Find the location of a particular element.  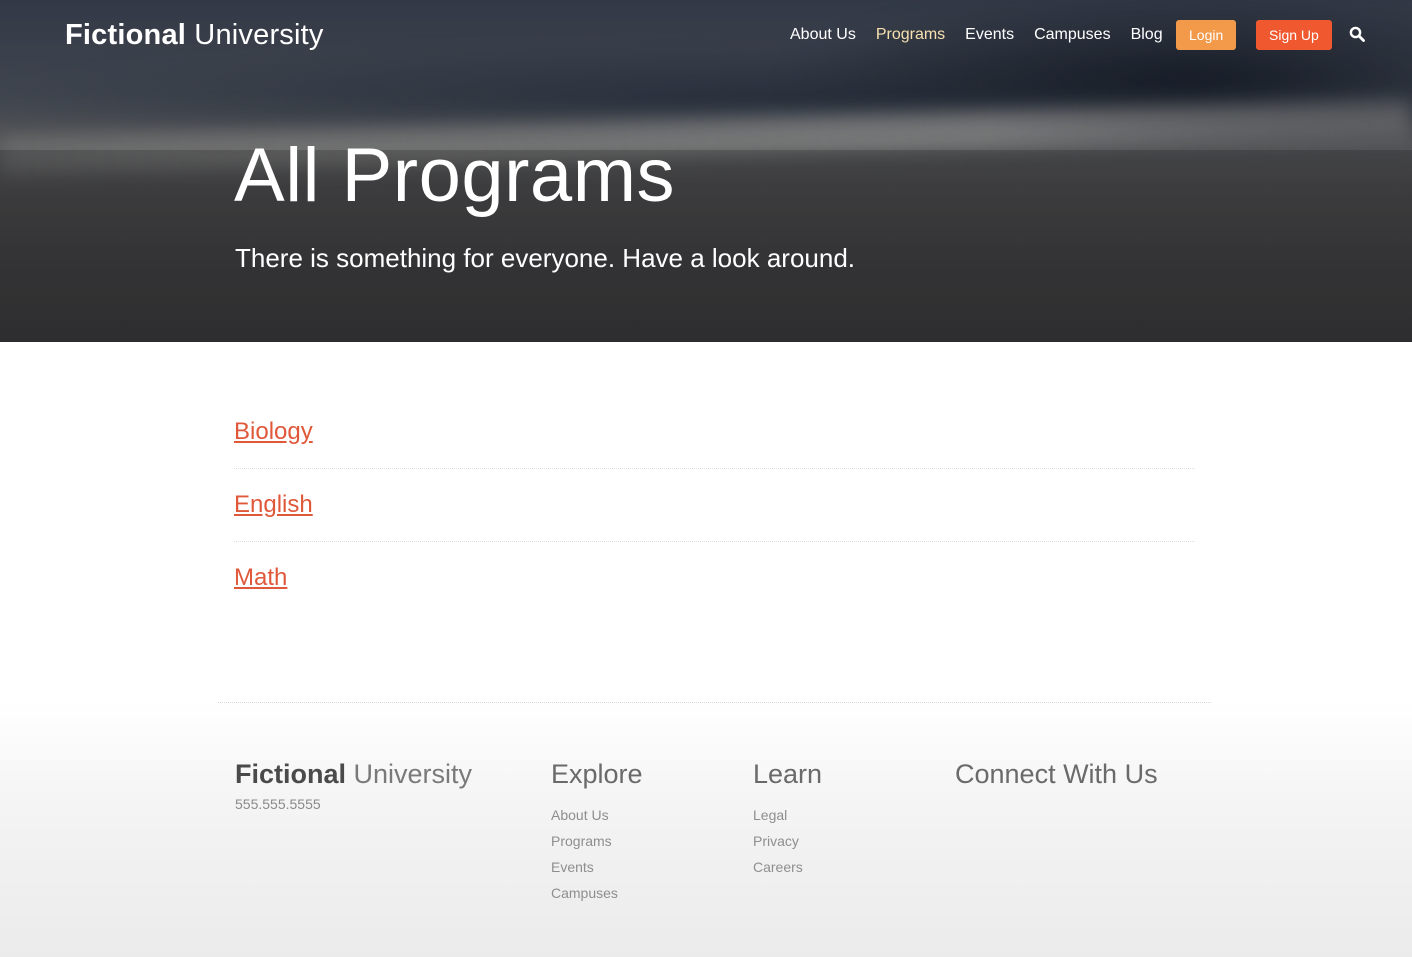

footer-connect-column: Connect With Us is located at coordinates (1056, 780).